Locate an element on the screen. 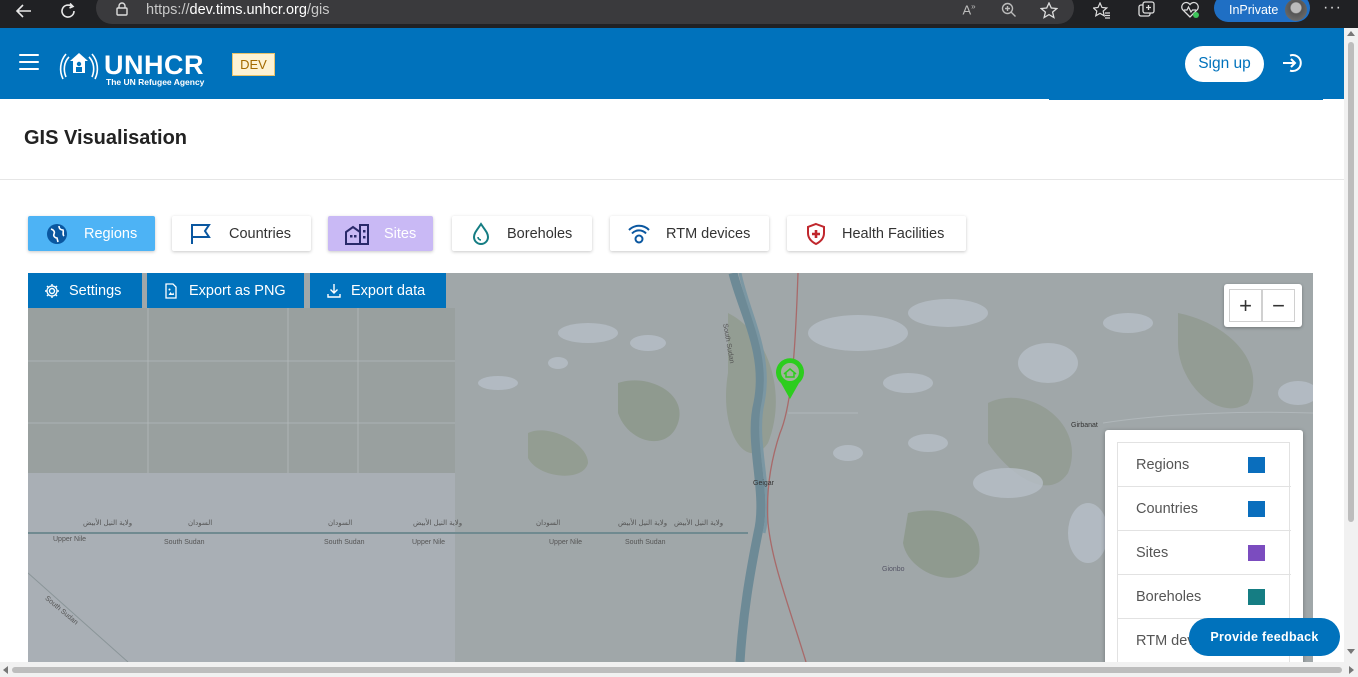  legend-label-sites: Sites is located at coordinates (1152, 553).